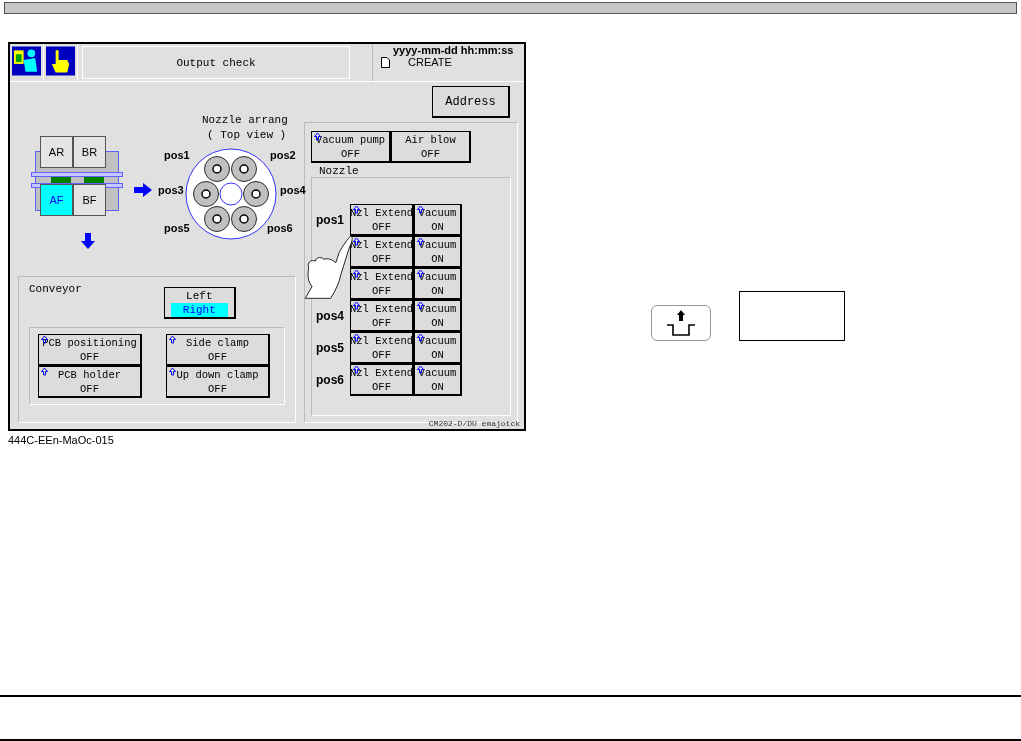  What do you see at coordinates (330, 316) in the screenshot?
I see `row-label: pos4` at bounding box center [330, 316].